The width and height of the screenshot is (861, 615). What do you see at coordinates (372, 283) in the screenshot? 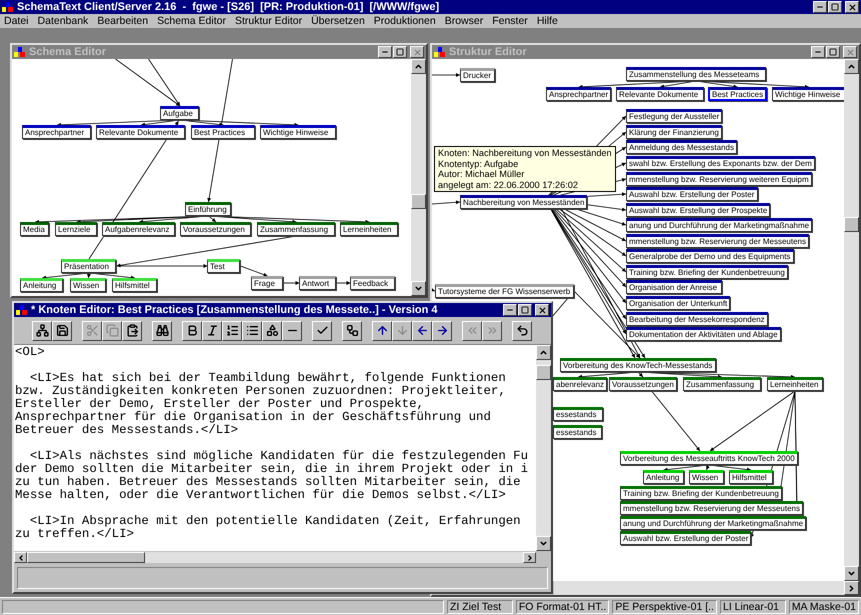
I see `diagram-node: Feedback` at bounding box center [372, 283].